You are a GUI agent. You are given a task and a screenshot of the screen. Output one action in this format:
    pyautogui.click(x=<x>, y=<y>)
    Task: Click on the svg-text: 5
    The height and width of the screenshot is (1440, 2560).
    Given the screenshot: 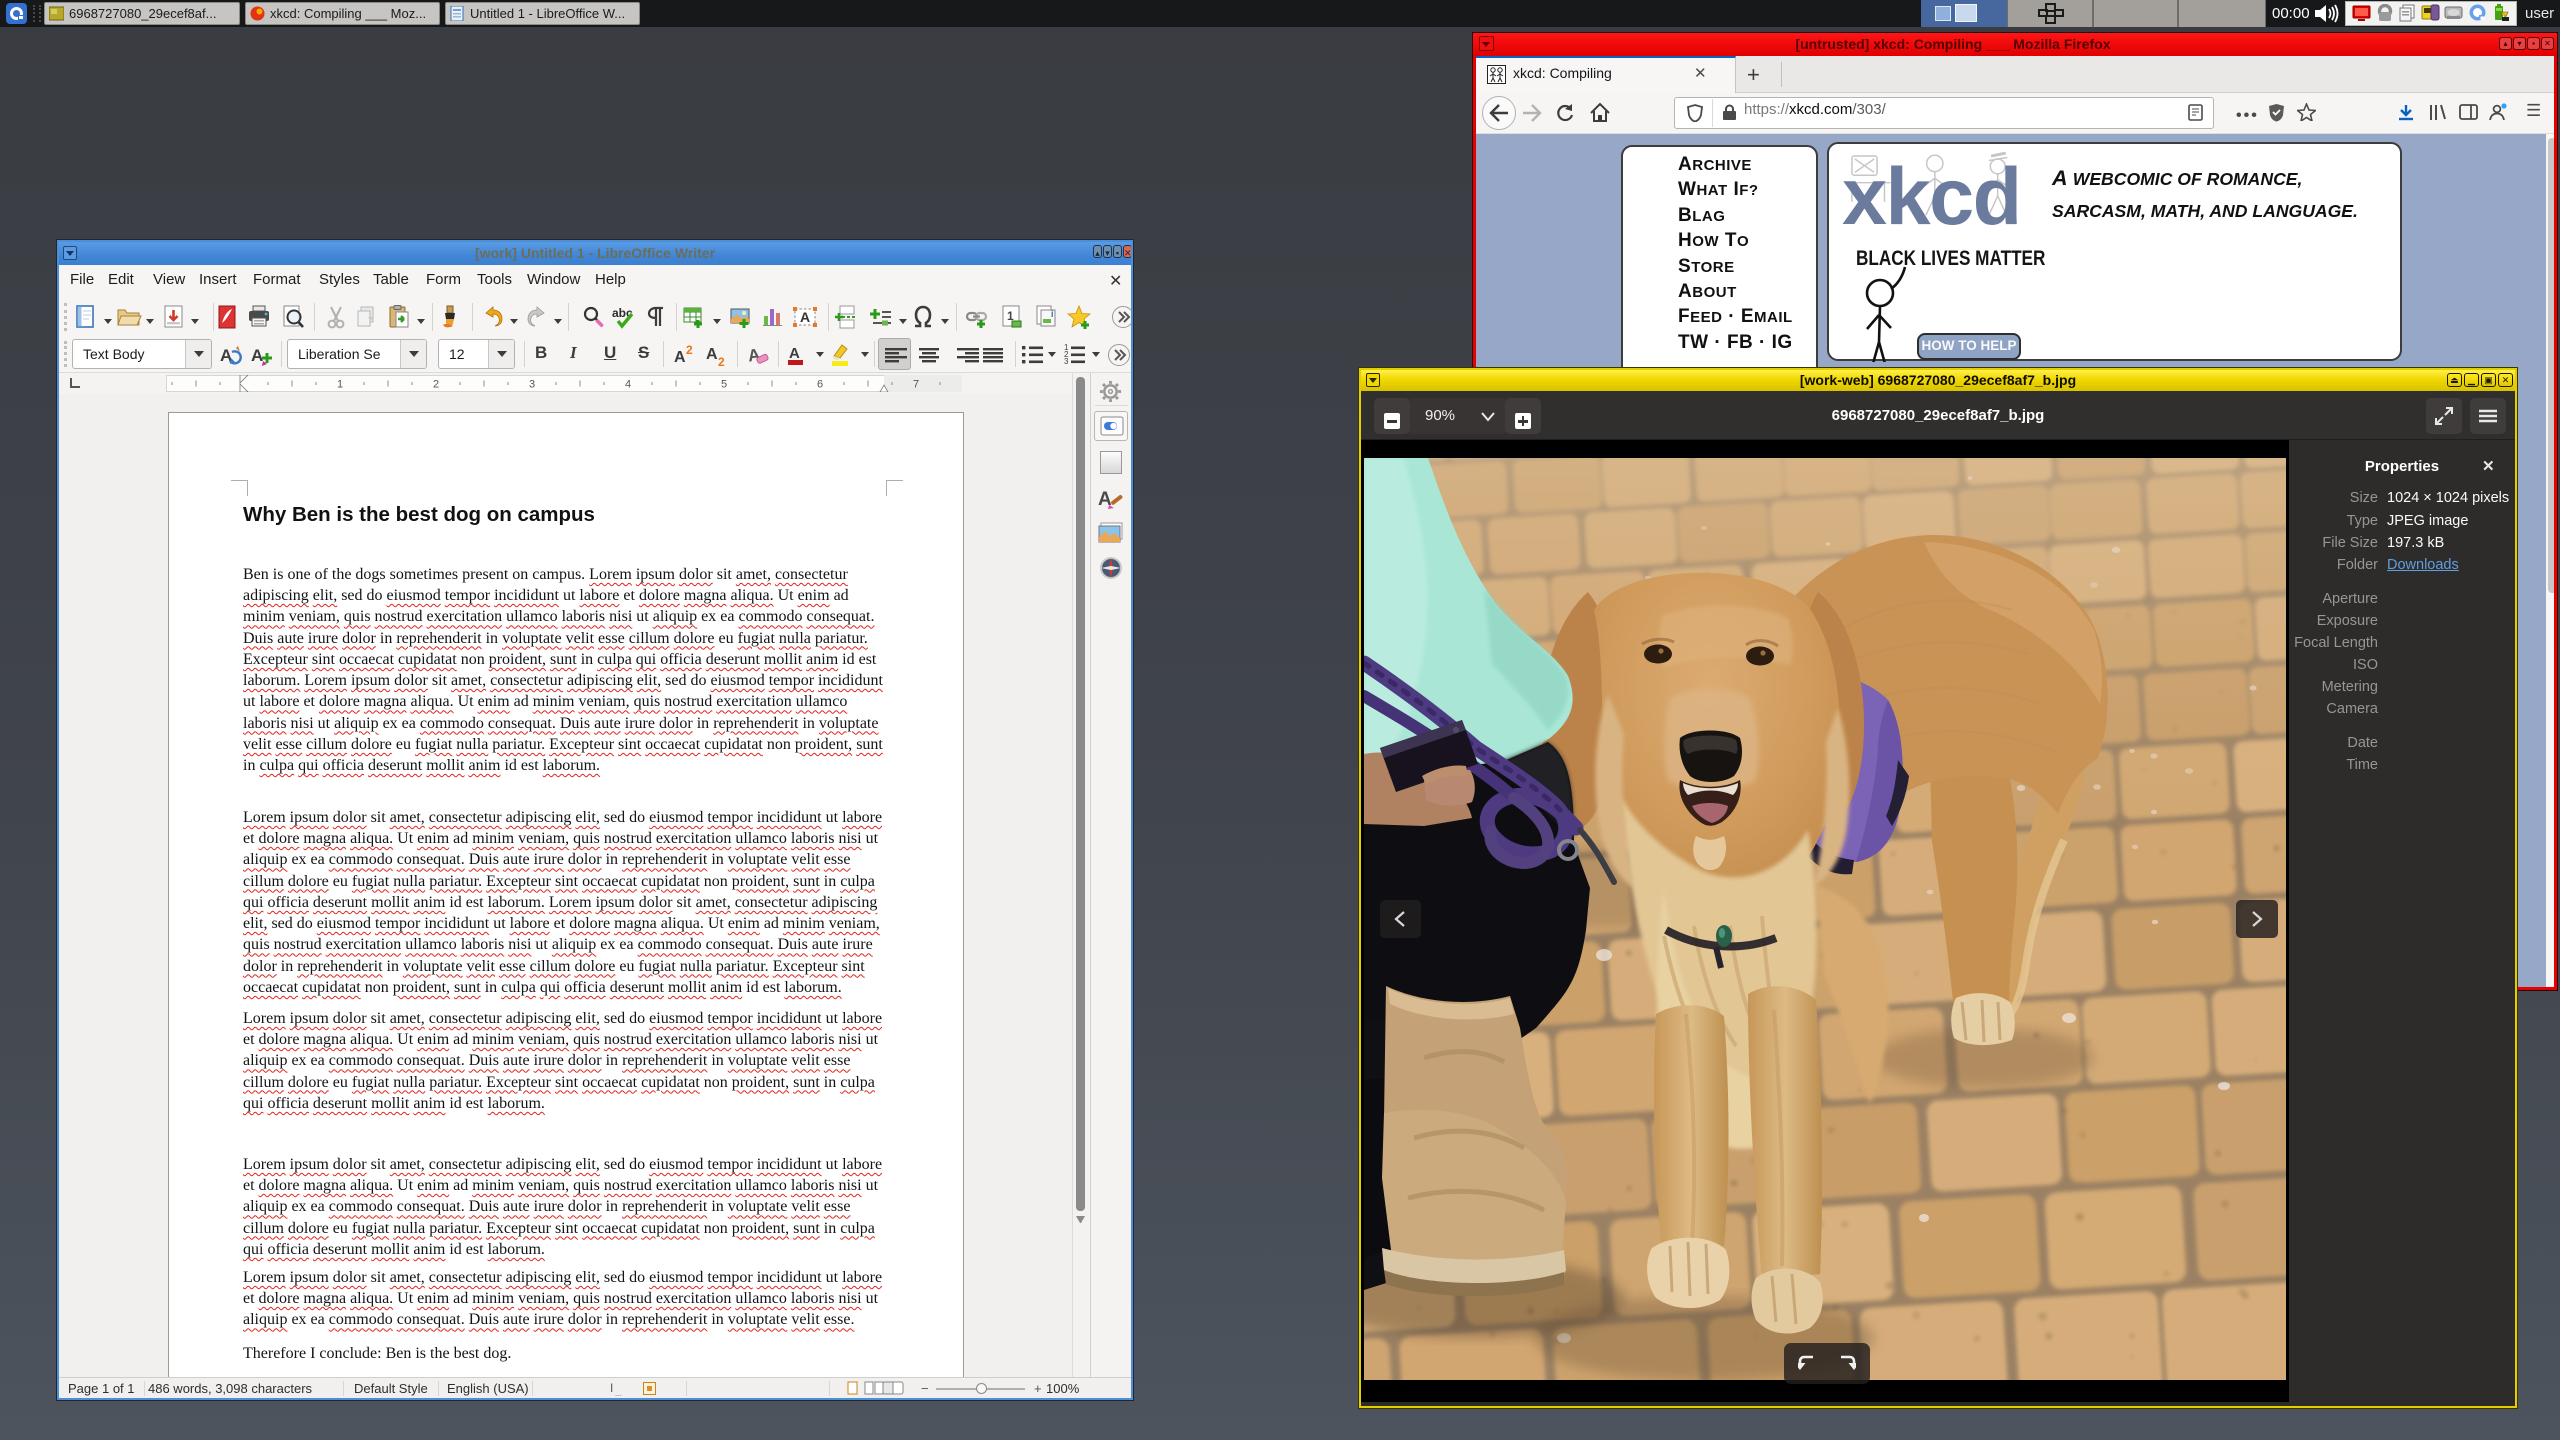 What is the action you would take?
    pyautogui.click(x=724, y=385)
    